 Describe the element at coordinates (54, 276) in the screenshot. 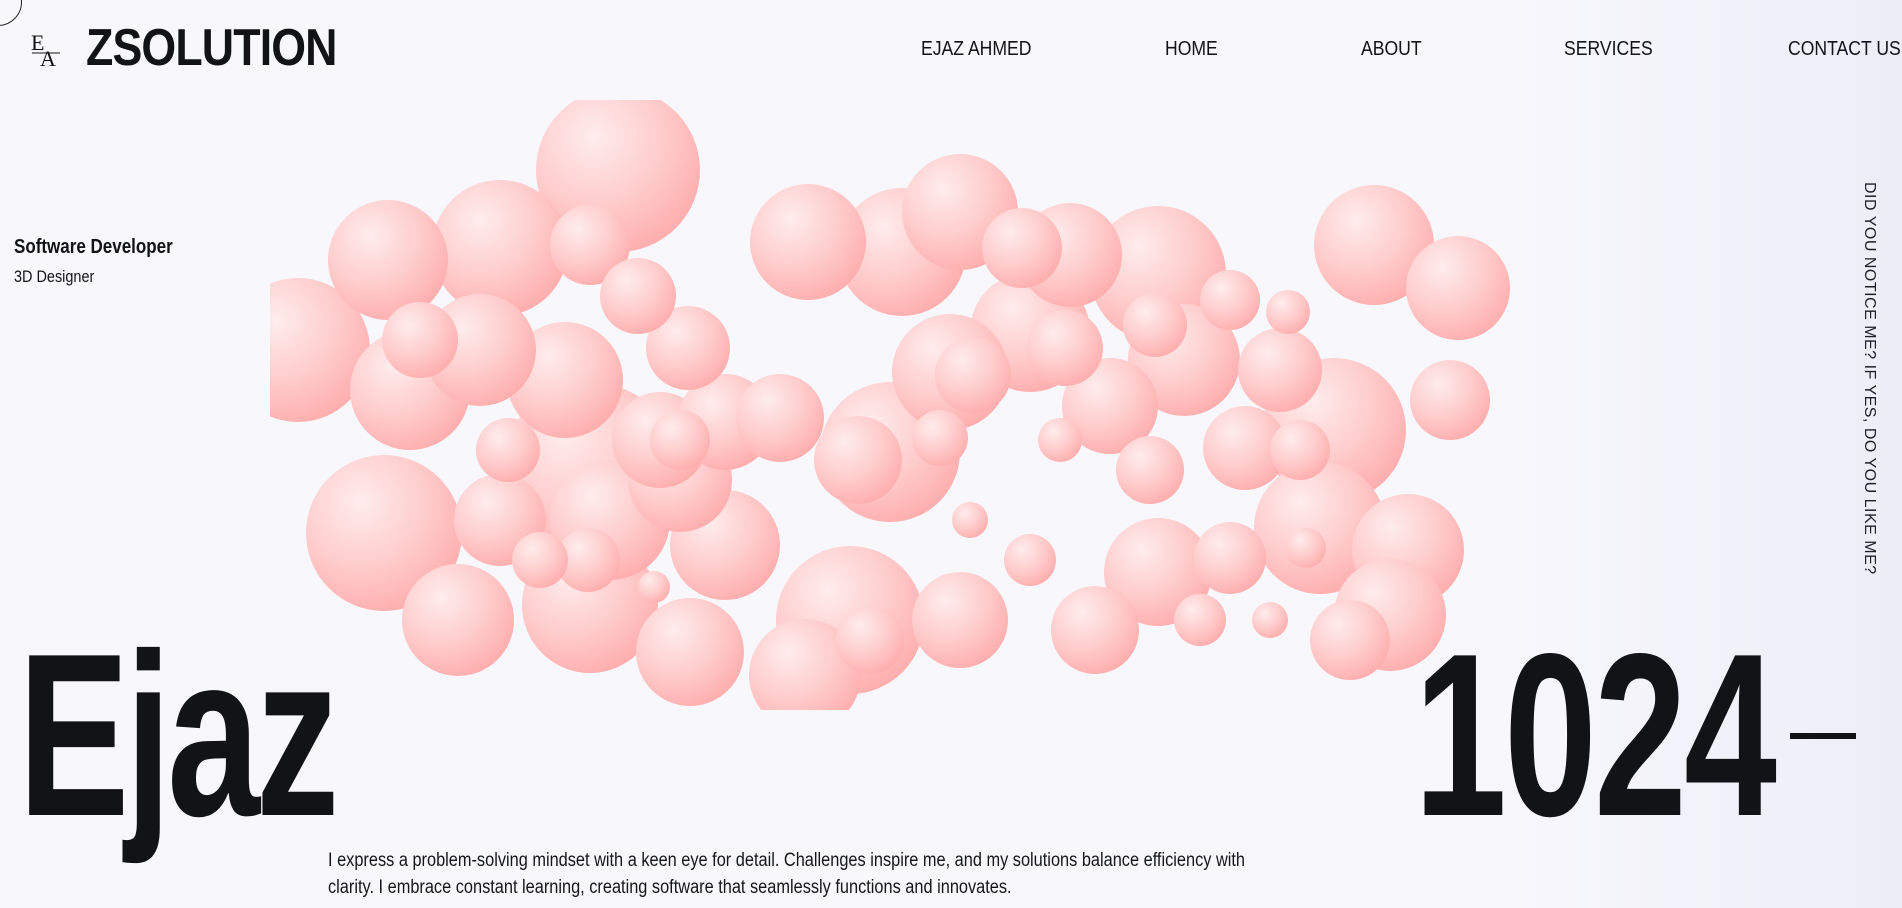

I see `role-subtitle: 3D Designer` at that location.